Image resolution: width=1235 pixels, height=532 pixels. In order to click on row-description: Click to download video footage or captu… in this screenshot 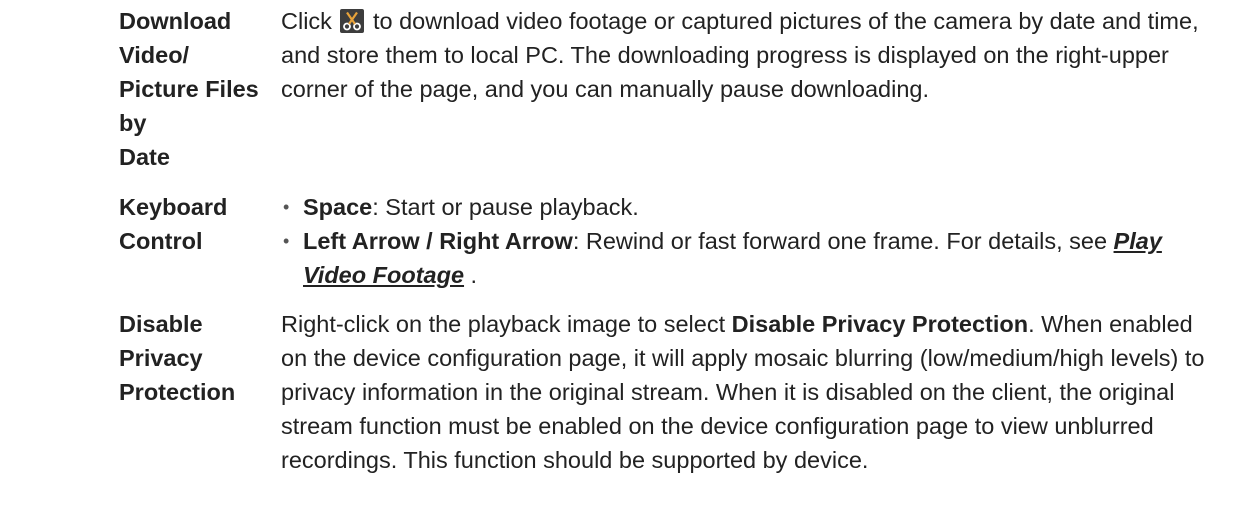, I will do `click(752, 55)`.